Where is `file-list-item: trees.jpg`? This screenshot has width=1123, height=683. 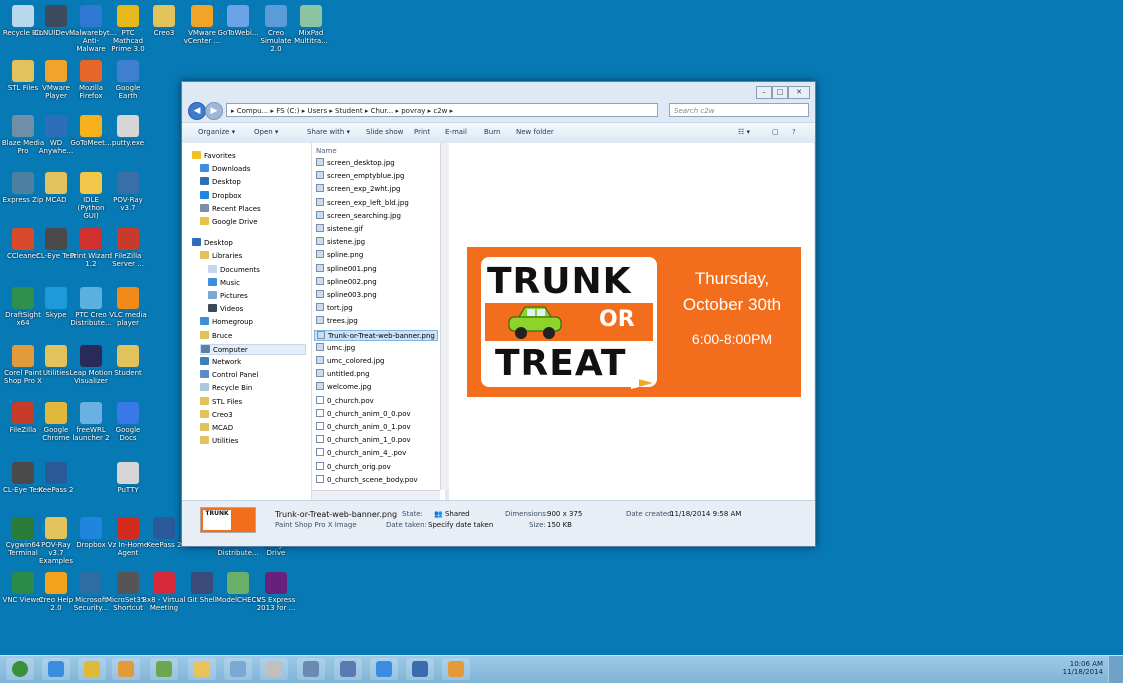
file-list-item: trees.jpg is located at coordinates (337, 320).